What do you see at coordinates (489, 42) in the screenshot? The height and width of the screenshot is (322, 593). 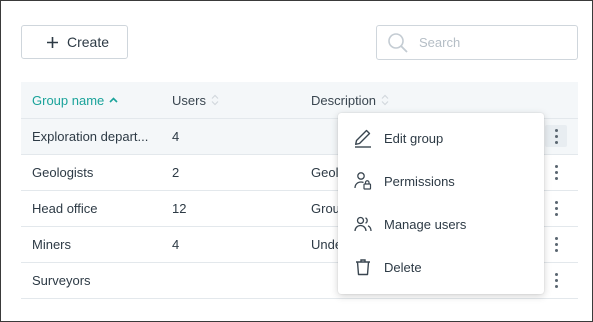 I see `search-input` at bounding box center [489, 42].